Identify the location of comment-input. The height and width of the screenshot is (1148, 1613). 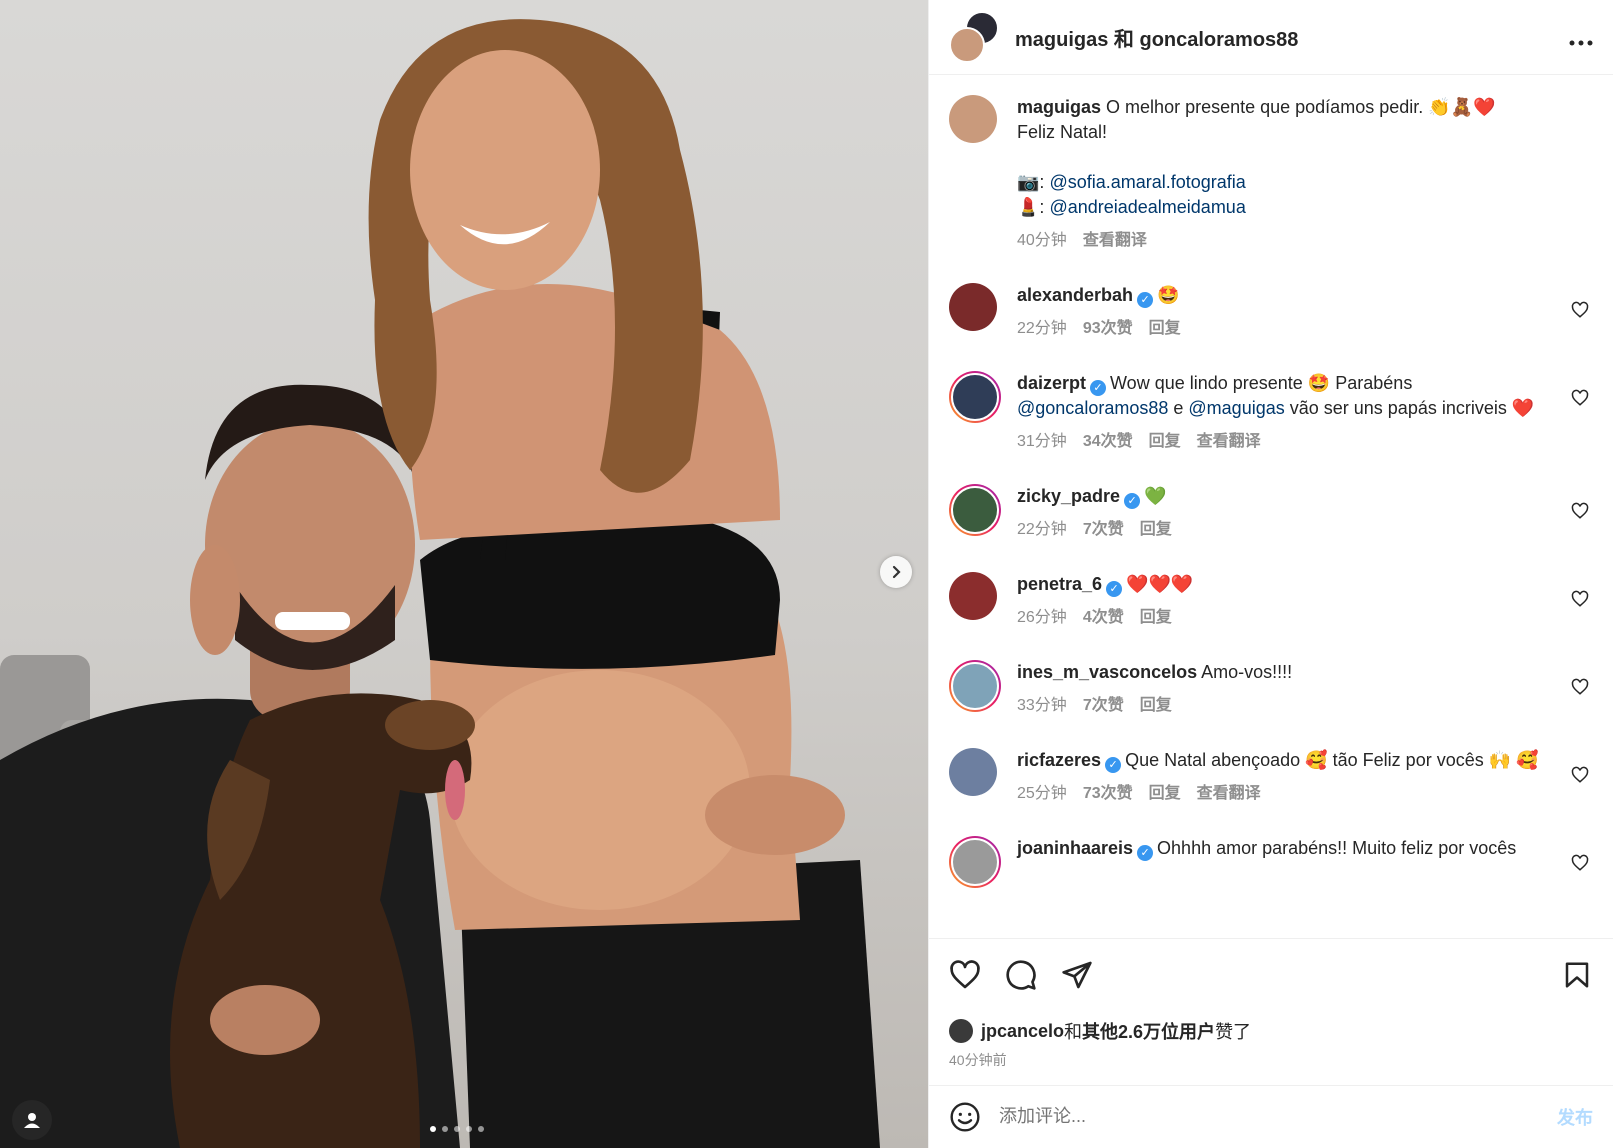
(1278, 1116).